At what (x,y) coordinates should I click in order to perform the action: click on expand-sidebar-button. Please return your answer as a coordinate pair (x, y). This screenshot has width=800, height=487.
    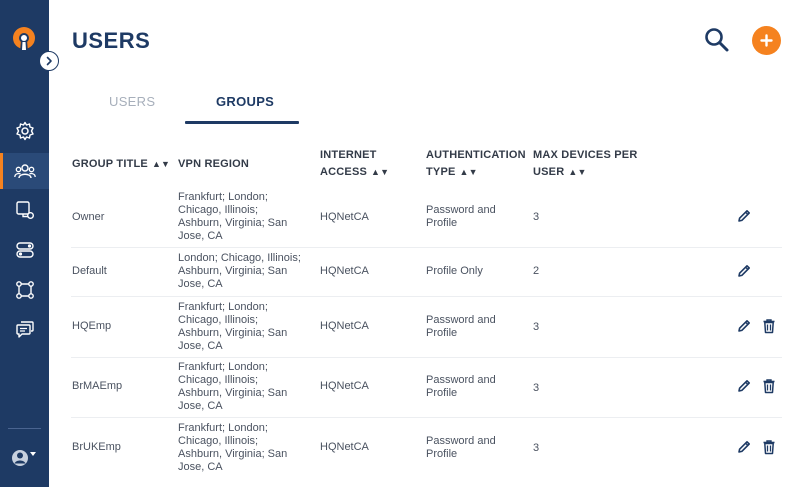
    Looking at the image, I should click on (49, 61).